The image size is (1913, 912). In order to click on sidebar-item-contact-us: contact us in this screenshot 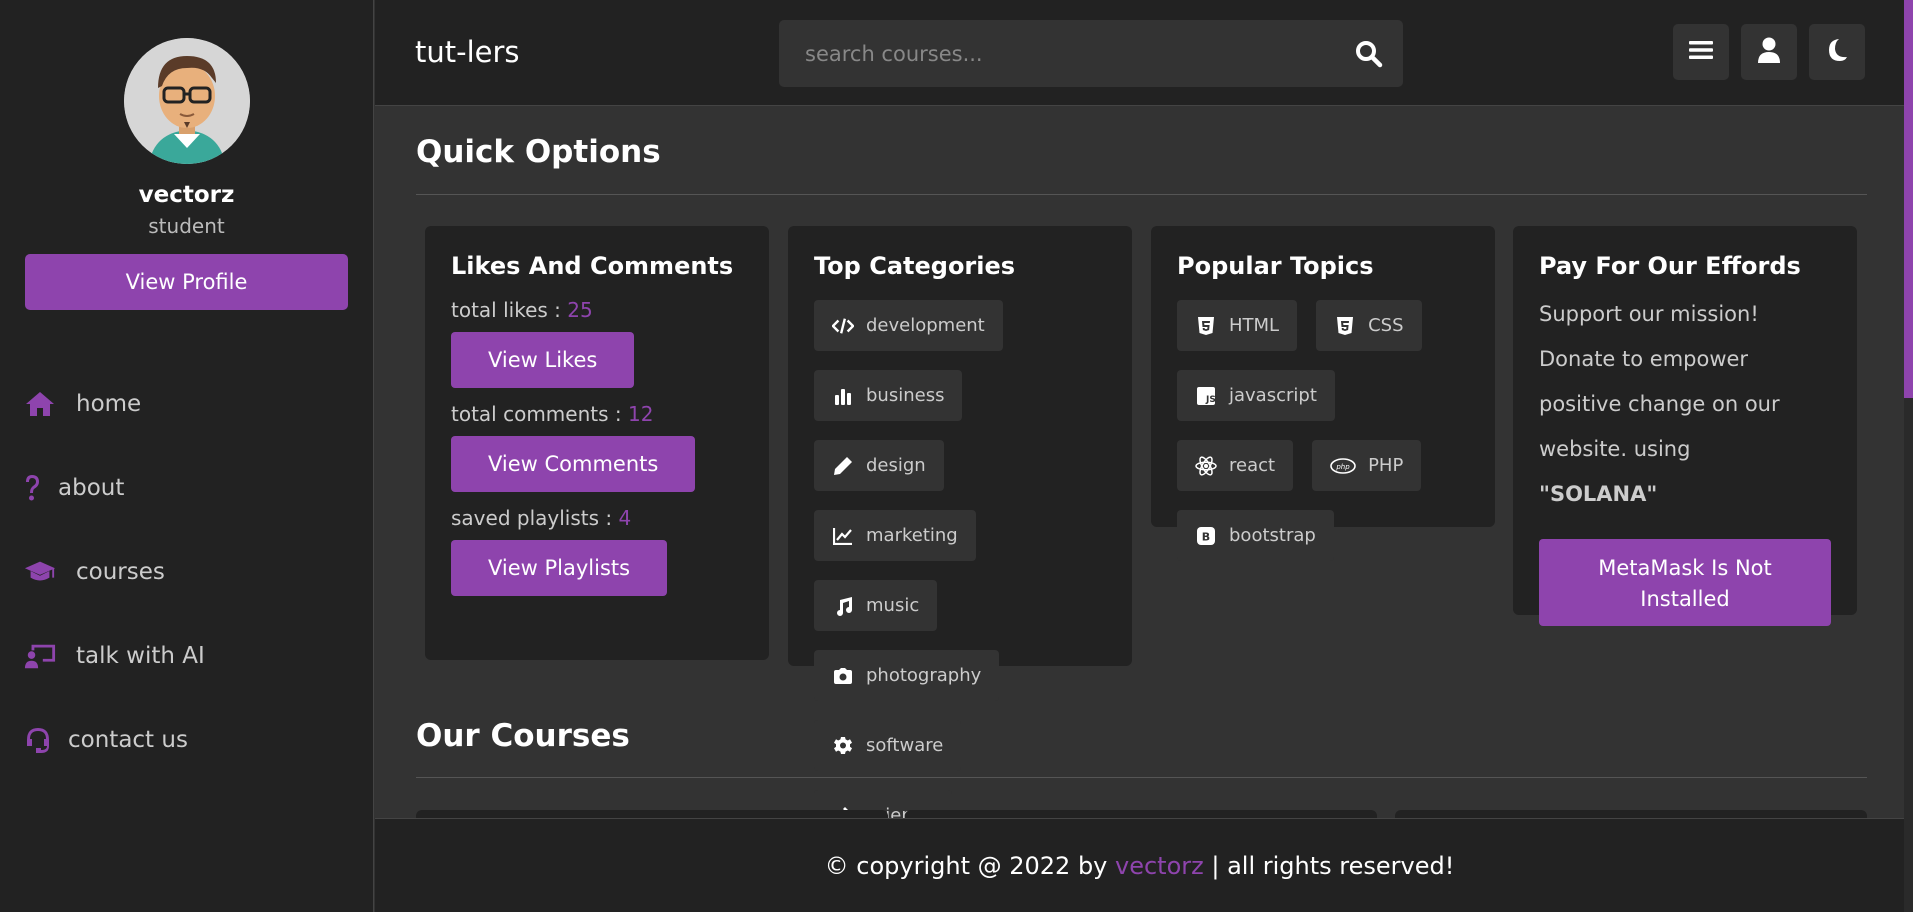, I will do `click(186, 740)`.